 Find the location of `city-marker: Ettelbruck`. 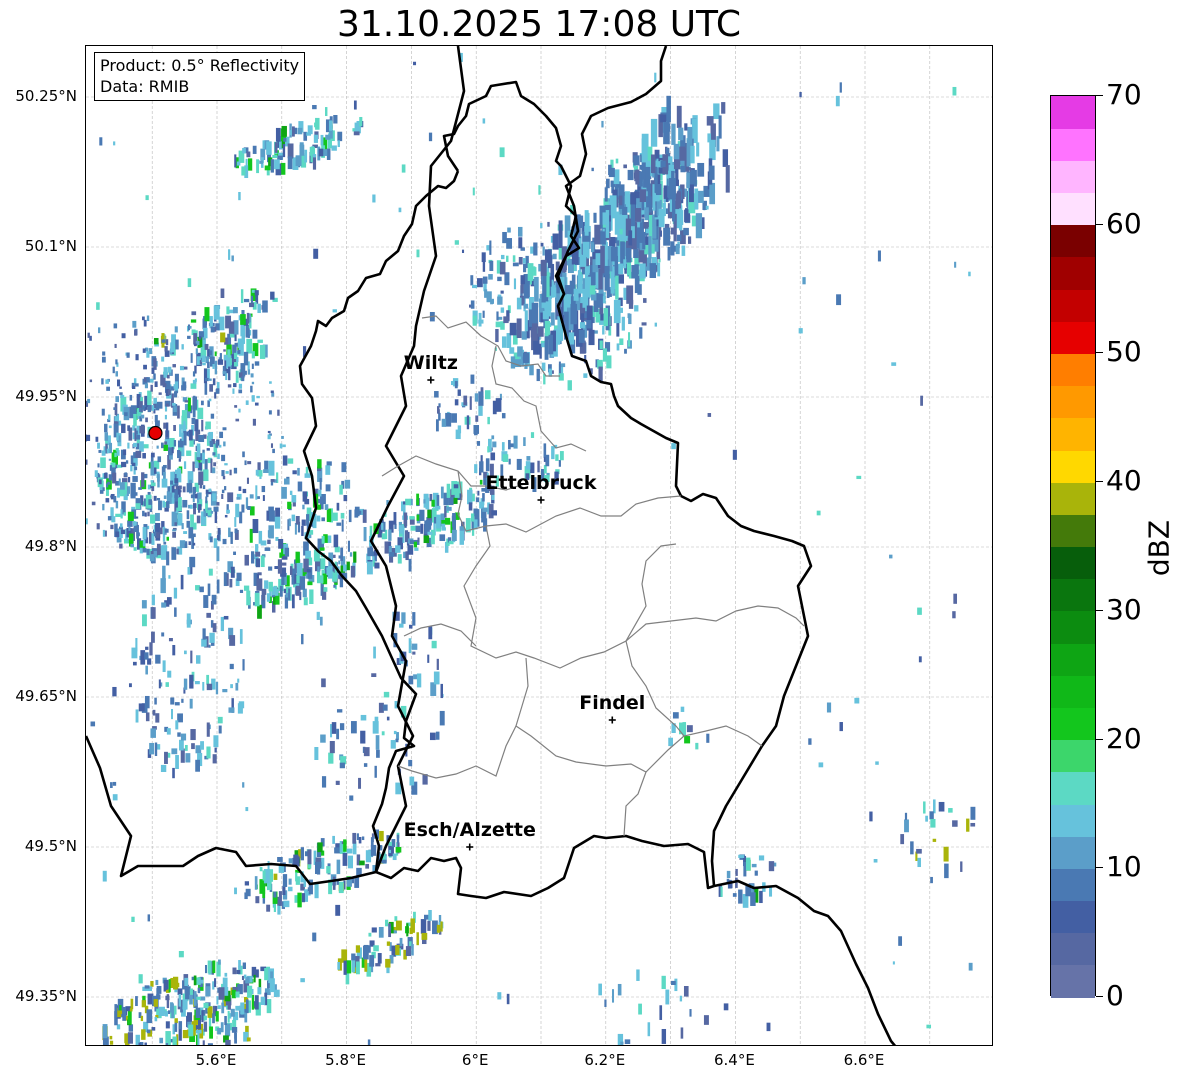

city-marker: Ettelbruck is located at coordinates (541, 488).